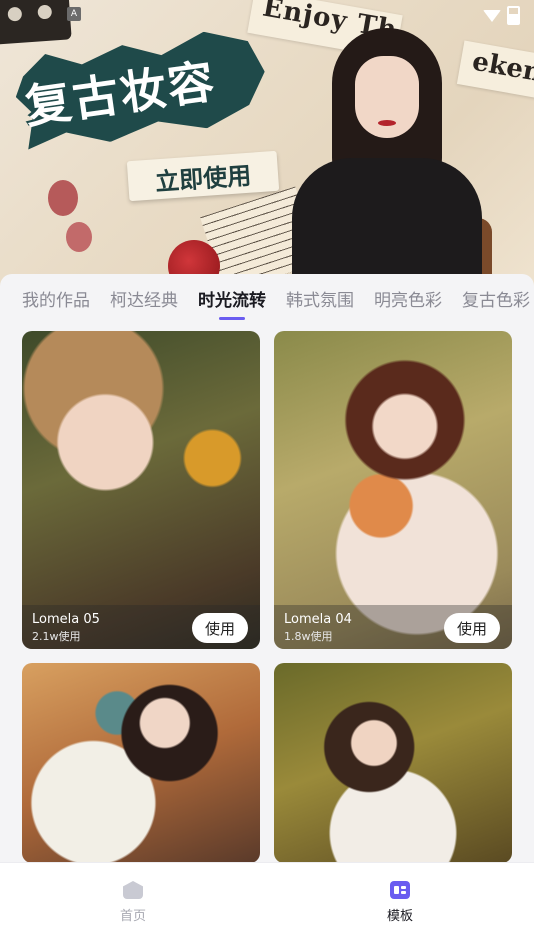 The height and width of the screenshot is (951, 534). What do you see at coordinates (144, 298) in the screenshot?
I see `tab-kodak-classic: 柯达经典` at bounding box center [144, 298].